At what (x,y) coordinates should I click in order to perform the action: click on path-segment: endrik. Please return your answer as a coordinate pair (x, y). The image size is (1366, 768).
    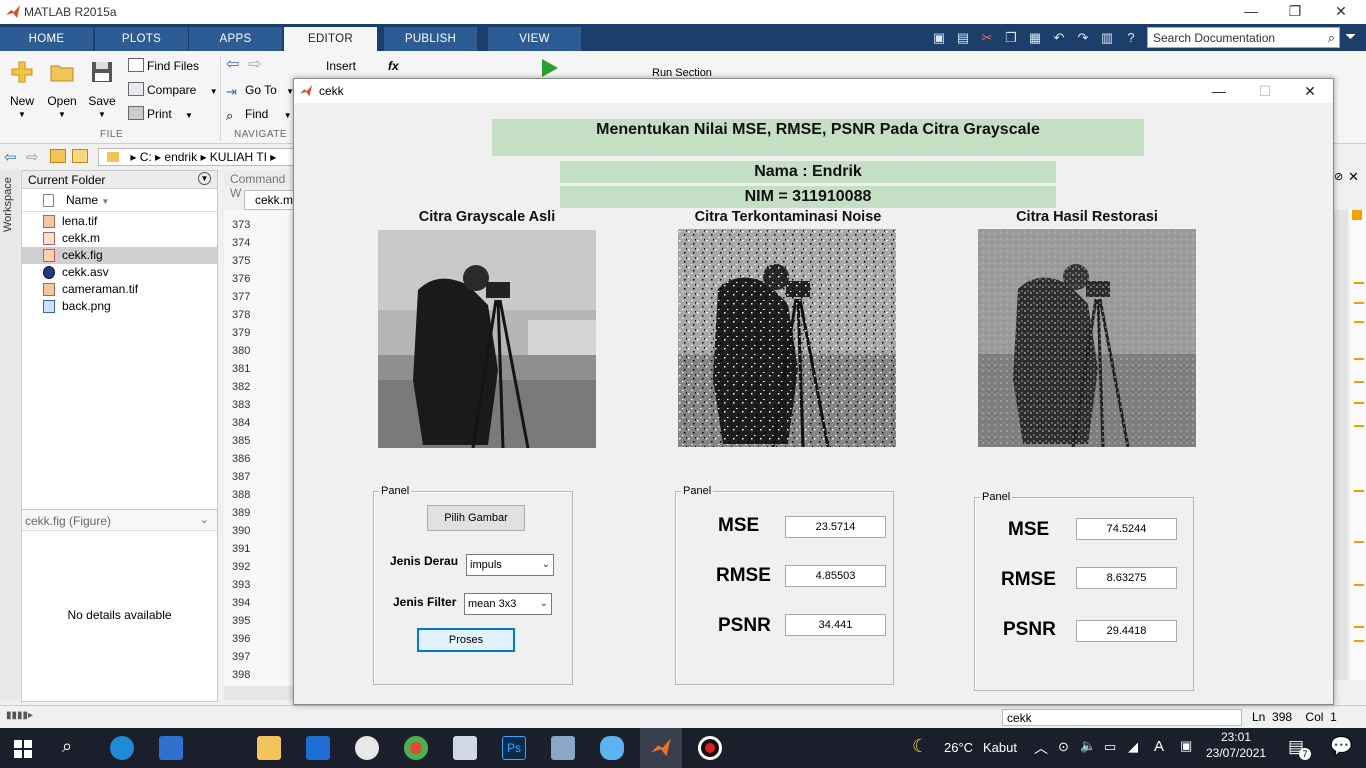
    Looking at the image, I should click on (180, 157).